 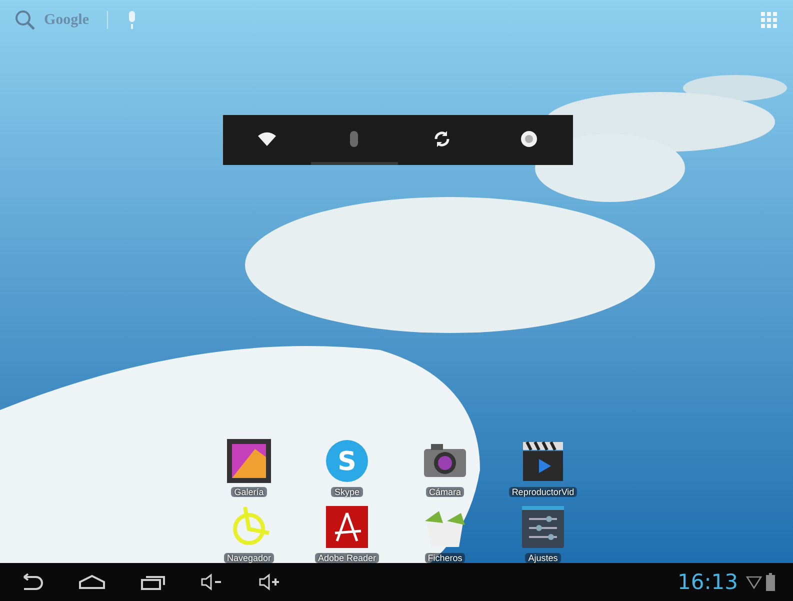 I want to click on app-label: ReproductorVid, so click(x=543, y=492).